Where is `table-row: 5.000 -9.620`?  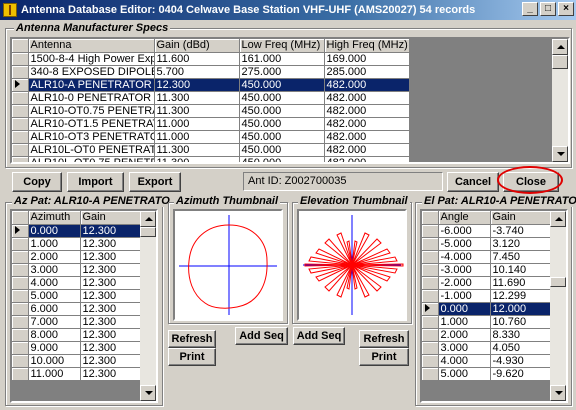
table-row: 5.000 -9.620 is located at coordinates (486, 374).